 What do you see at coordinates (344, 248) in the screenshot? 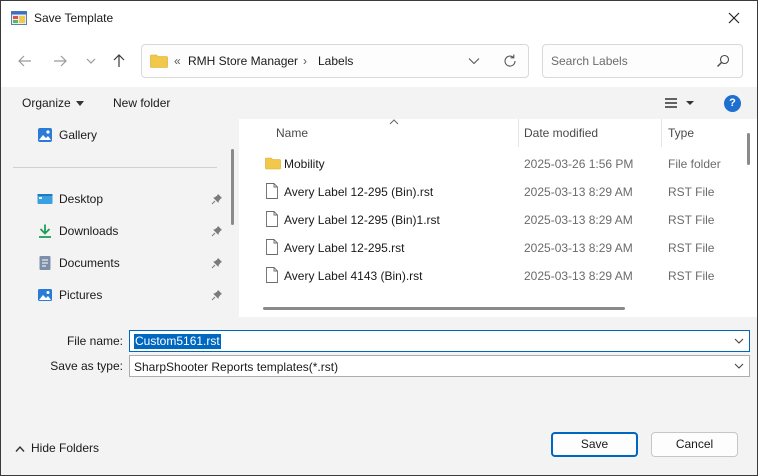
I see `file-name: Avery Label 12-295.rst` at bounding box center [344, 248].